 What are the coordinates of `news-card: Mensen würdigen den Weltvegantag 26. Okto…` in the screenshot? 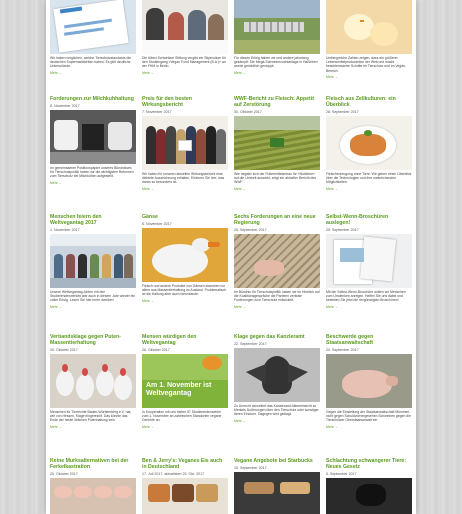 It's located at (185, 381).